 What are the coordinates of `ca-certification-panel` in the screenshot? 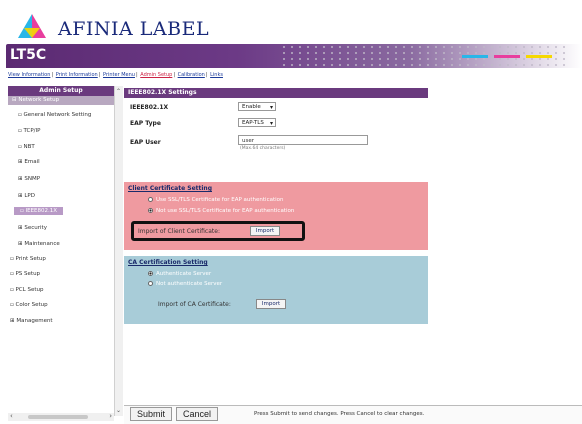 It's located at (276, 290).